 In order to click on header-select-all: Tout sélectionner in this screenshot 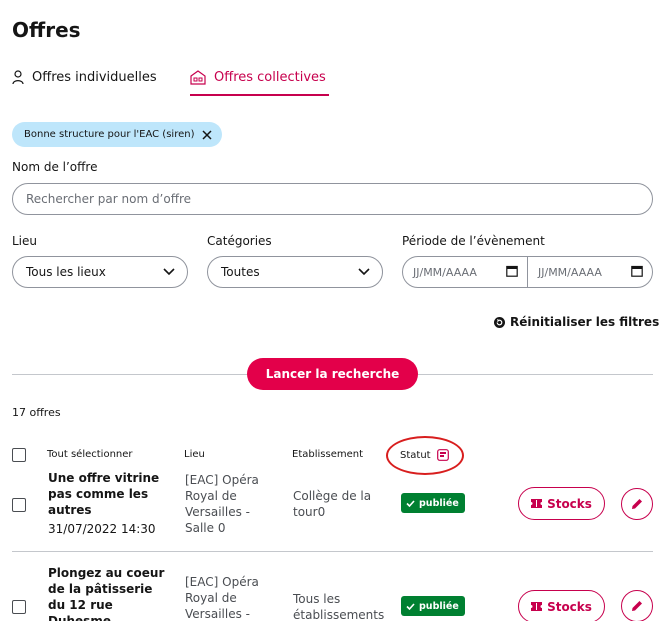, I will do `click(90, 454)`.